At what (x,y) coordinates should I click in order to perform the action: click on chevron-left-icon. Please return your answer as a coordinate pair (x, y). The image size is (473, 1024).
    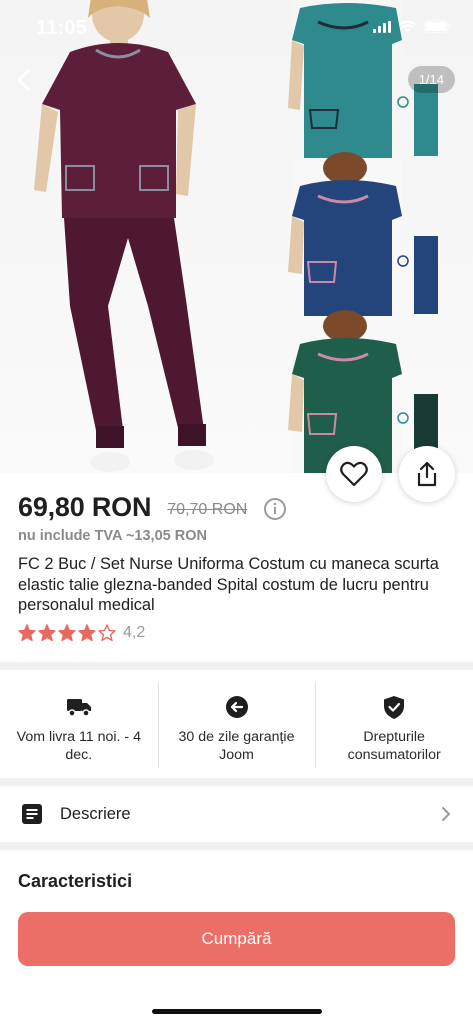
    Looking at the image, I should click on (24, 80).